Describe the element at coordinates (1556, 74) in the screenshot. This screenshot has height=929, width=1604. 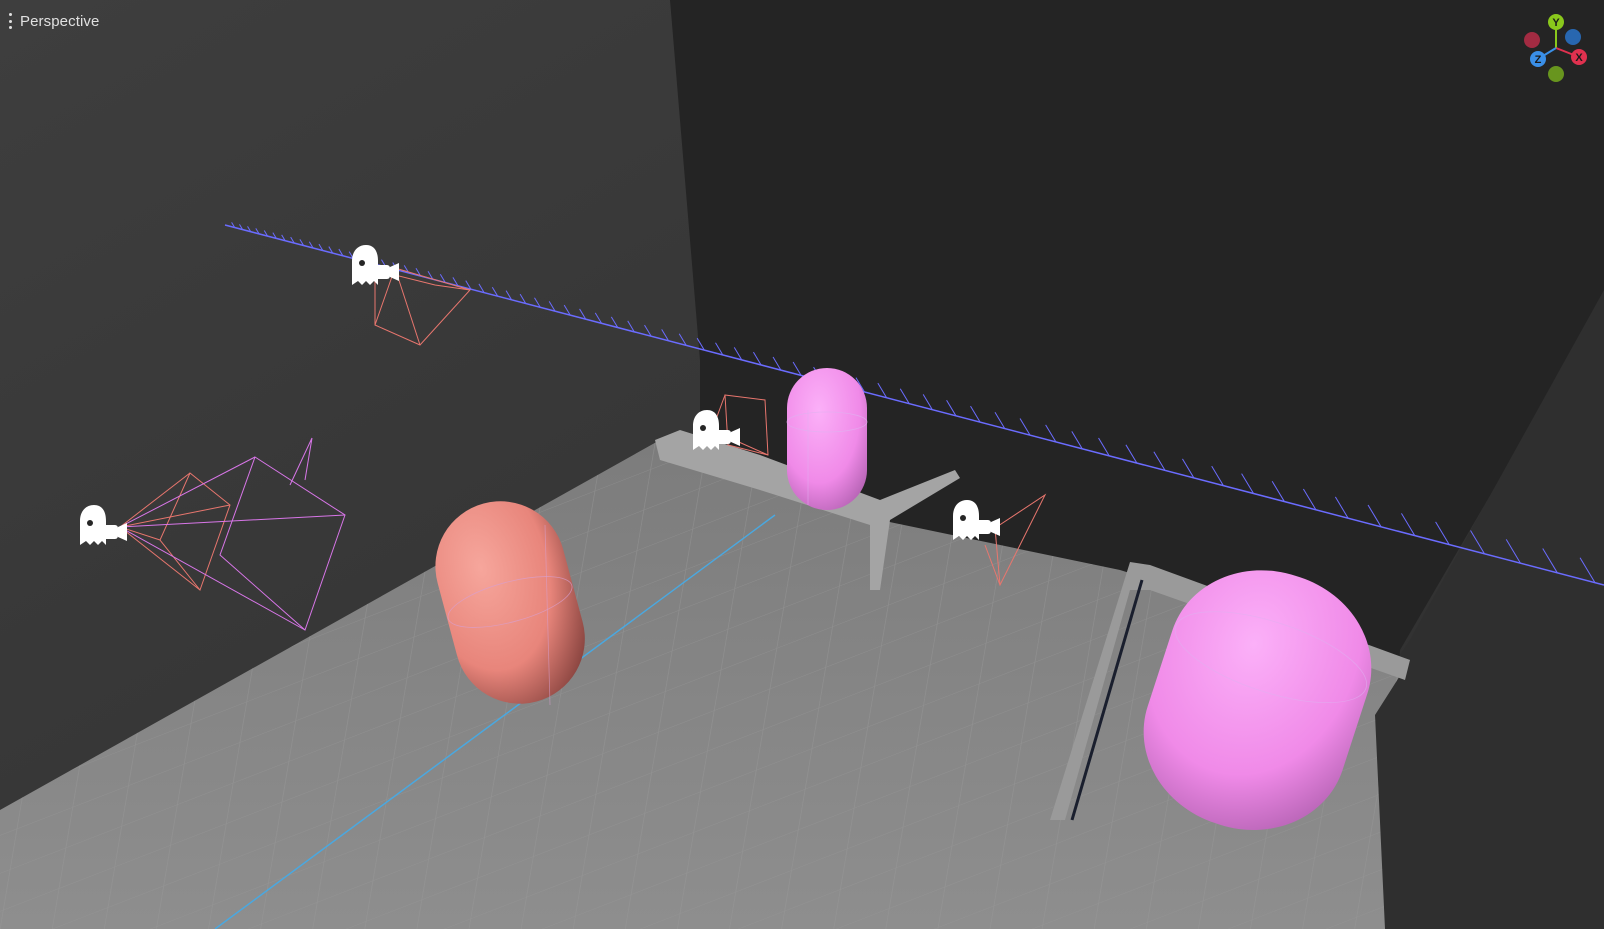
I see `neg-y-axis-handle` at that location.